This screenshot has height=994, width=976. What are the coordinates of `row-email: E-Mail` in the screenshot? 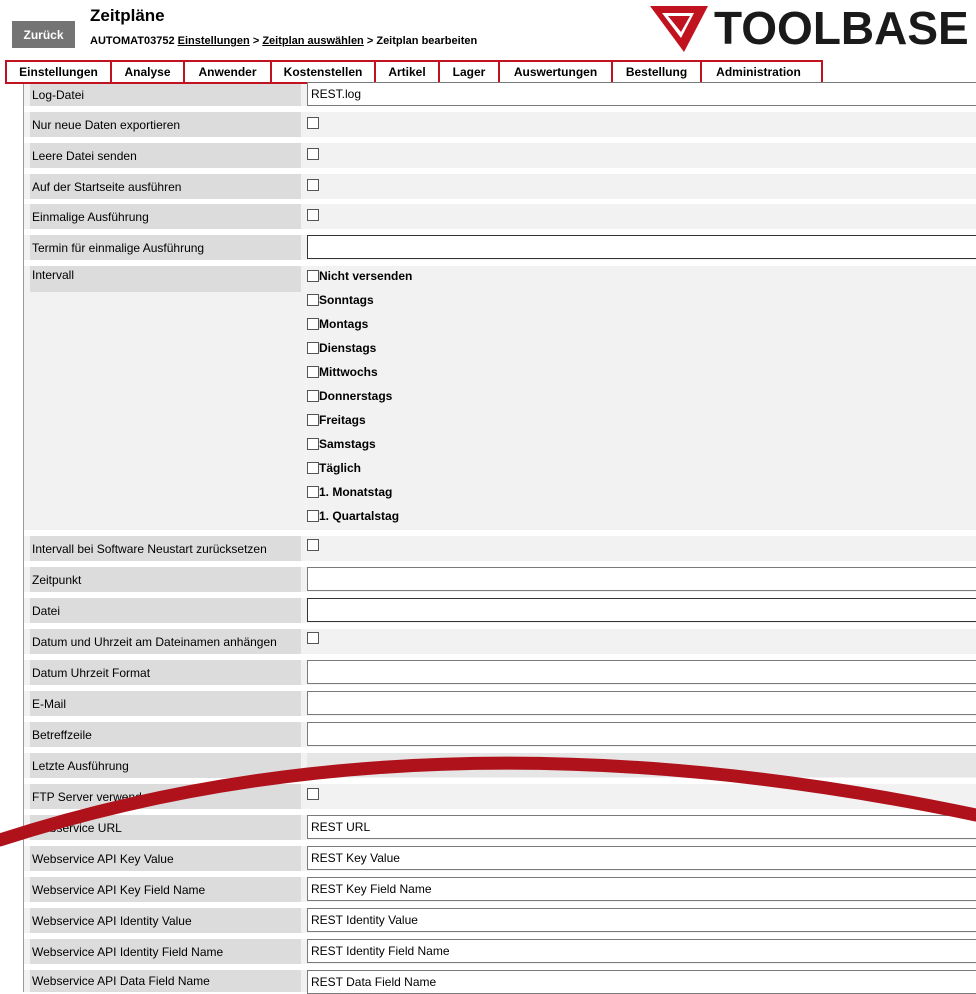 It's located at (500, 703).